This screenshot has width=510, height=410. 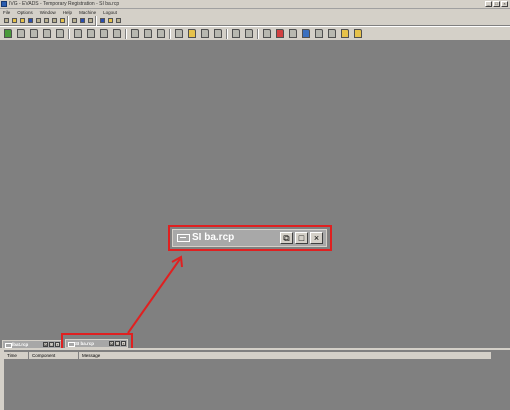 What do you see at coordinates (2, 380) in the screenshot?
I see `log-panel-gripper` at bounding box center [2, 380].